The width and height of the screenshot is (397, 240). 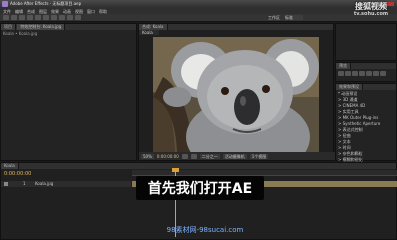 What do you see at coordinates (193, 156) in the screenshot?
I see `show-channel-icon` at bounding box center [193, 156].